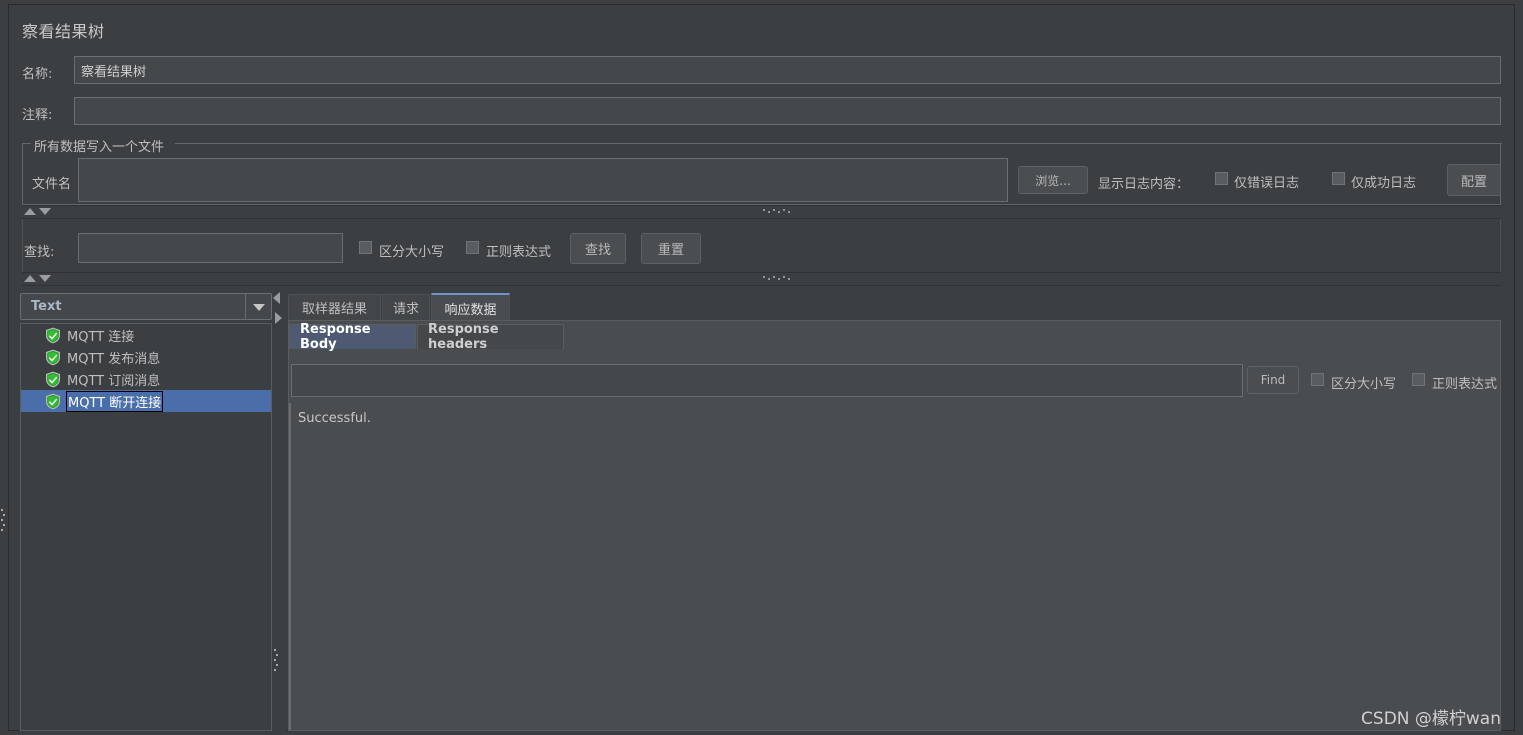  What do you see at coordinates (1364, 384) in the screenshot?
I see `response-case-sensitive-label: 区分大小写` at bounding box center [1364, 384].